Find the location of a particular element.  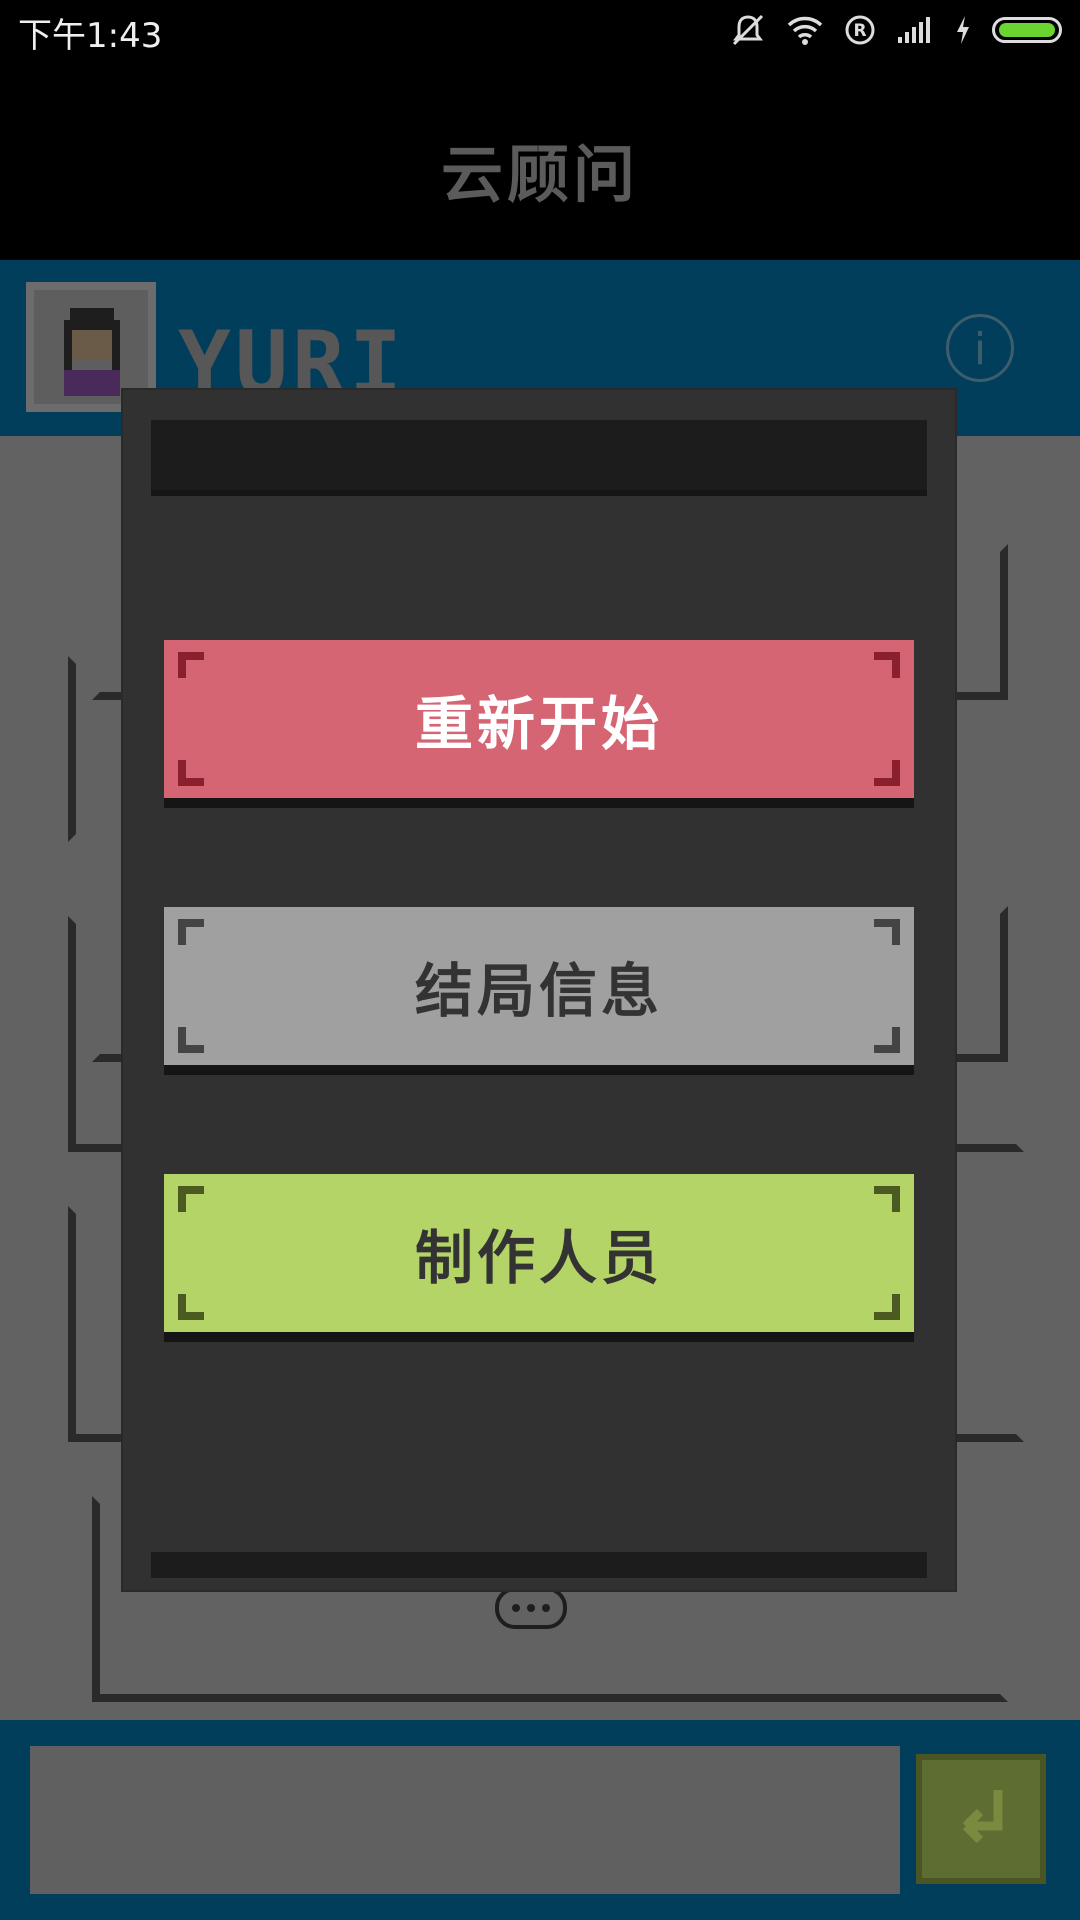

roaming-icon: R is located at coordinates (860, 30).